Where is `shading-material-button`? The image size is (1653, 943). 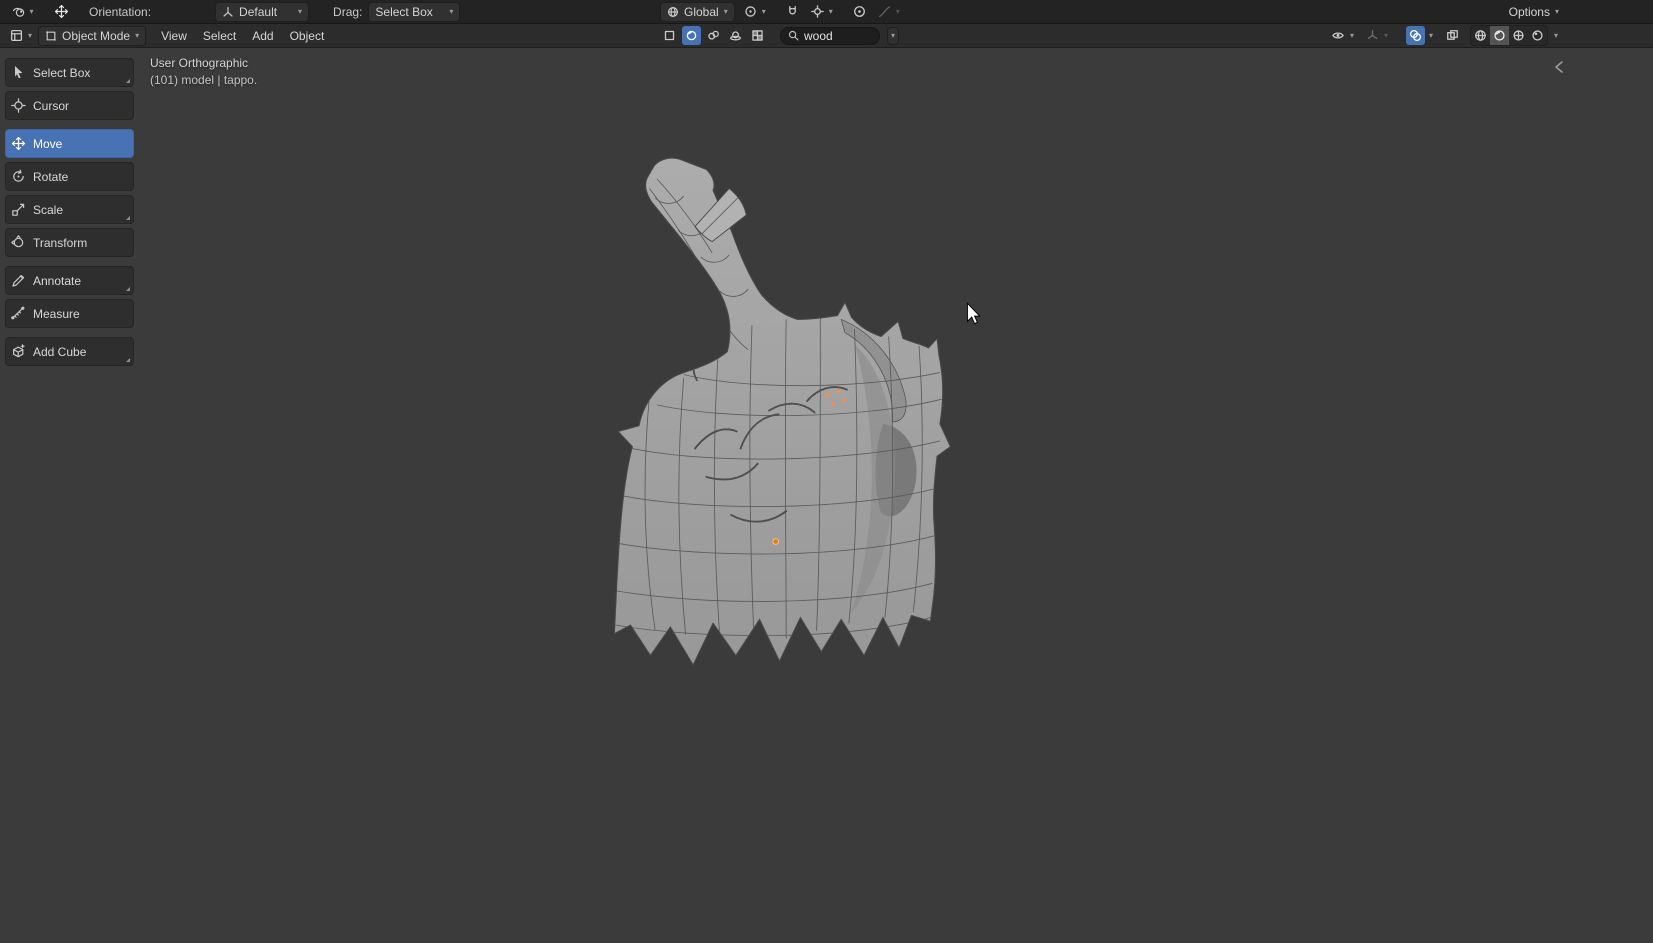
shading-material-button is located at coordinates (1518, 35).